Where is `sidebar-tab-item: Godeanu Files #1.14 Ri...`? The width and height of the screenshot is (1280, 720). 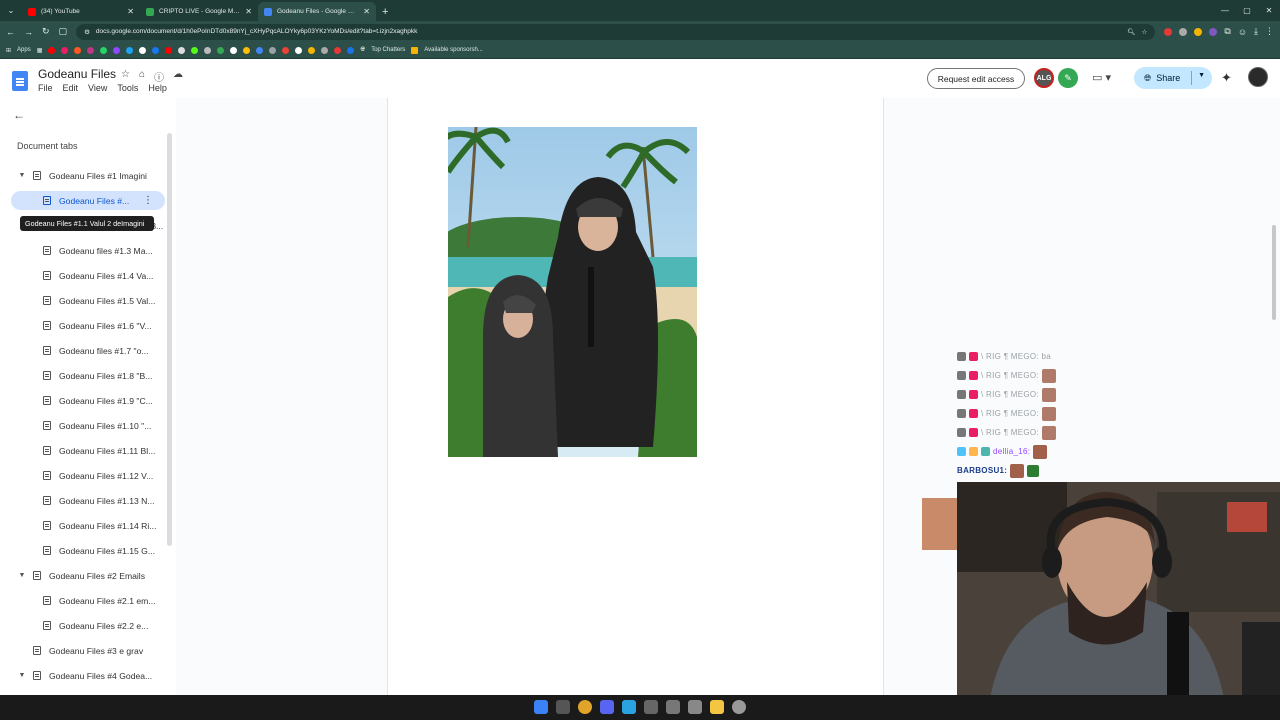
sidebar-tab-item: Godeanu Files #1.14 Ri... is located at coordinates (98, 525).